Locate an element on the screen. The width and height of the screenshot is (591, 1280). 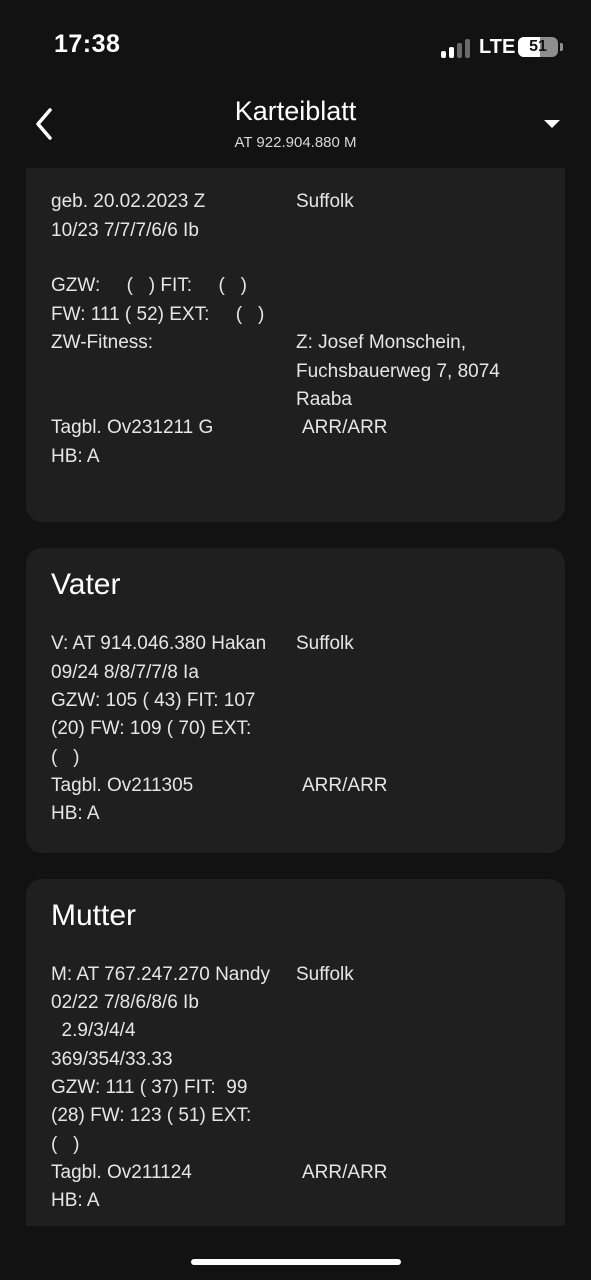
nav-bar: Karteiblatt AT 922.904.880 M is located at coordinates (295, 129).